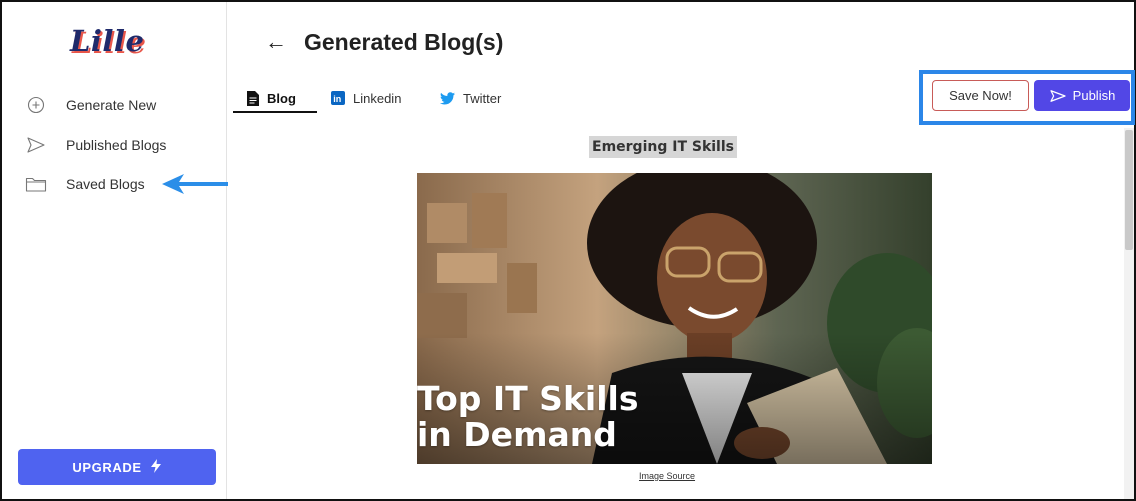 This screenshot has height=501, width=1136. What do you see at coordinates (281, 98) in the screenshot?
I see `tab-label: Blog` at bounding box center [281, 98].